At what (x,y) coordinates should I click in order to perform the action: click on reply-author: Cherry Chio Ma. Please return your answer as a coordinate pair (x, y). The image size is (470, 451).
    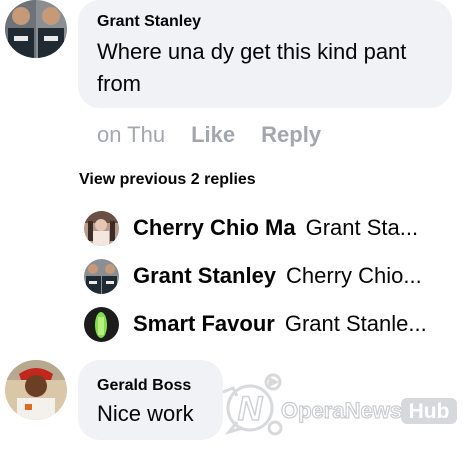
    Looking at the image, I should click on (214, 227).